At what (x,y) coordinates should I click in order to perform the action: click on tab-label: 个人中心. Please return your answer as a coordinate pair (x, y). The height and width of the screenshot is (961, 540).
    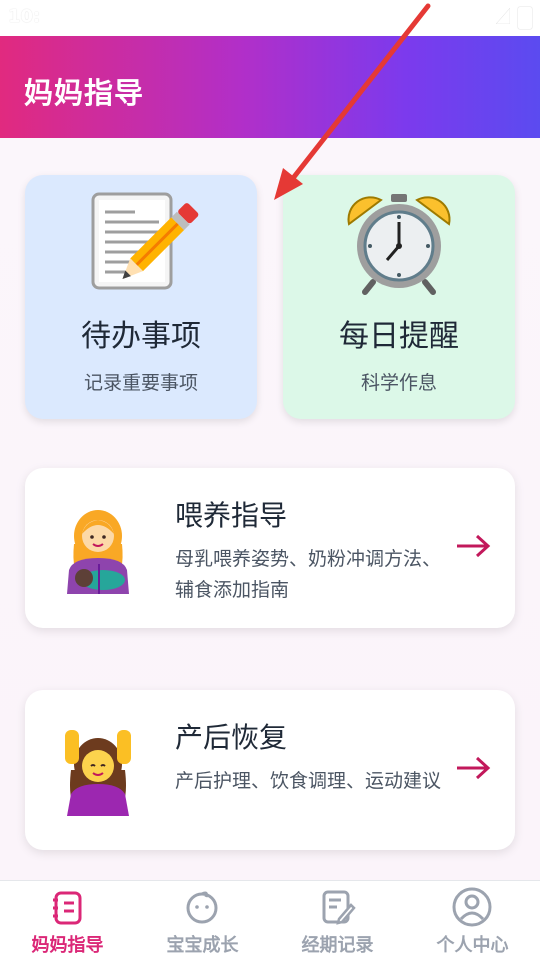
    Looking at the image, I should click on (472, 945).